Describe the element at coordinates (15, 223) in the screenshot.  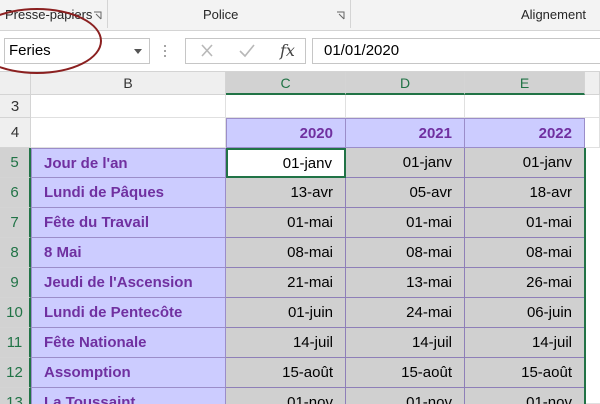
I see `row-header-7: 7` at that location.